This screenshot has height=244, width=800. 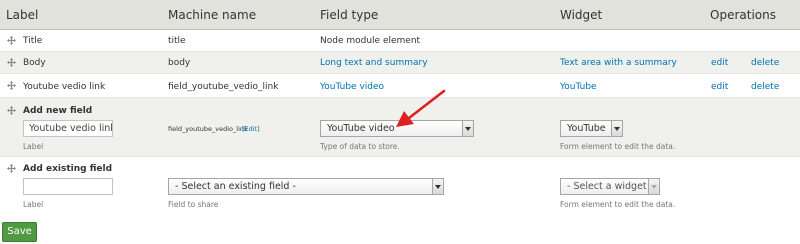 I want to click on row-machine-name: body, so click(x=179, y=63).